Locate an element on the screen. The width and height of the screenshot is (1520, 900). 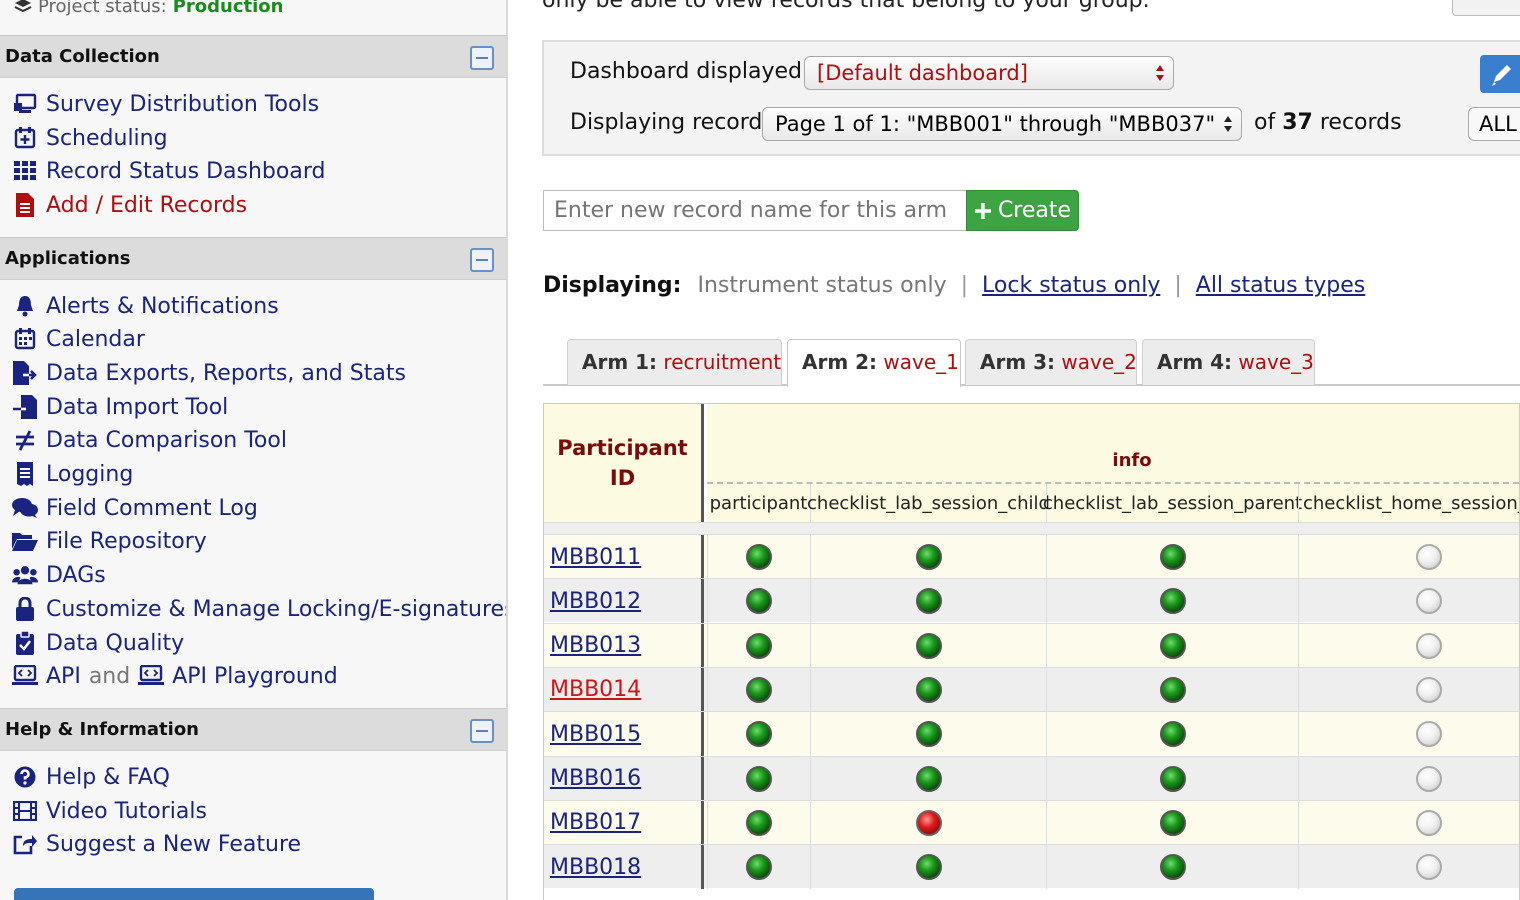
create-record-button: Create is located at coordinates (1022, 210).